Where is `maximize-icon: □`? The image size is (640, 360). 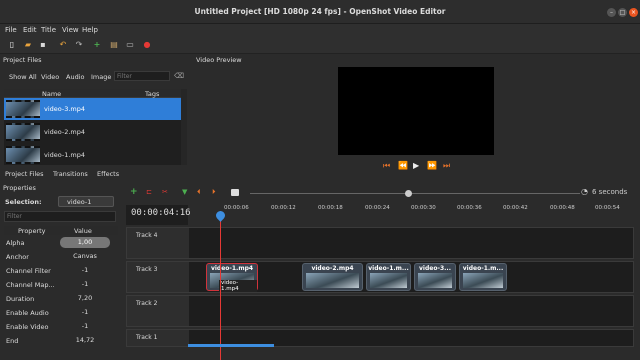 maximize-icon: □ is located at coordinates (622, 12).